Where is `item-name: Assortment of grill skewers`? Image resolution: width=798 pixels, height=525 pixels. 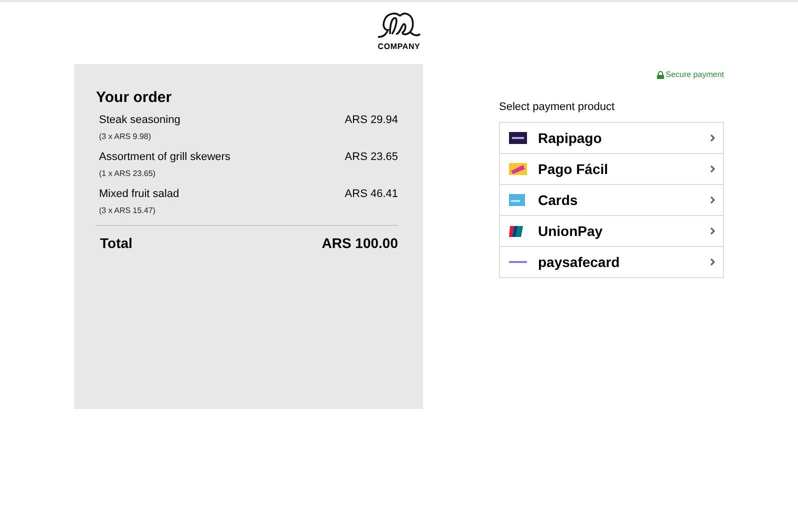
item-name: Assortment of grill skewers is located at coordinates (164, 157).